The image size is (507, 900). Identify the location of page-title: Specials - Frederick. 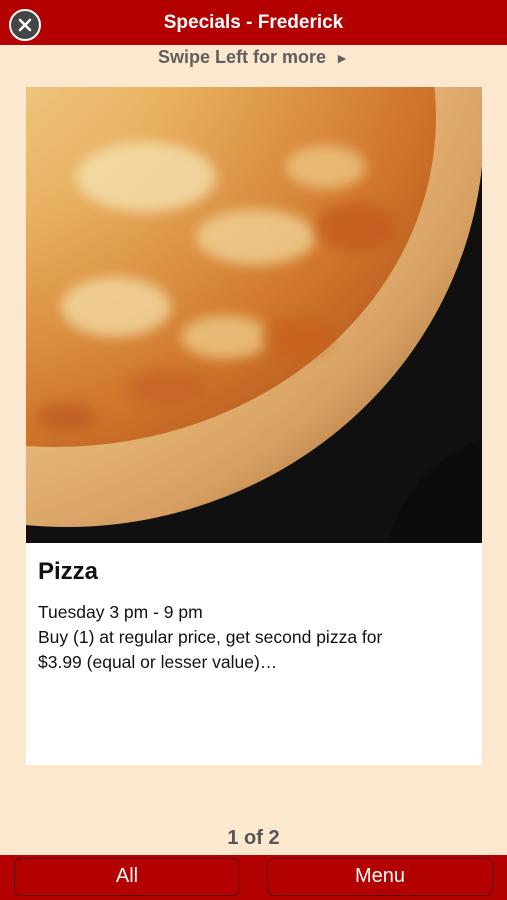
(253, 22).